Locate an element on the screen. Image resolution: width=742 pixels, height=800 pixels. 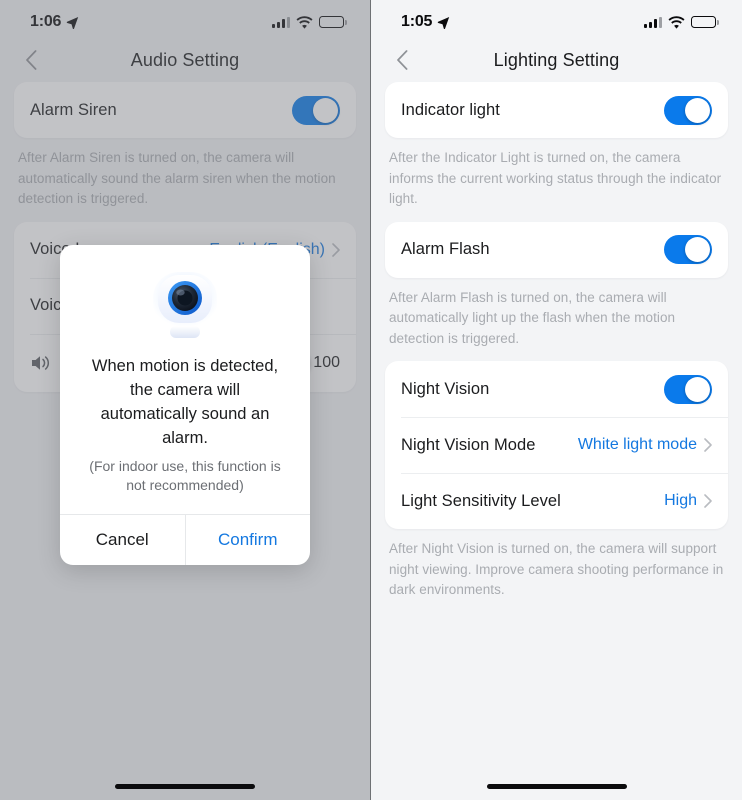
indicator-light-label: Indicator light is located at coordinates (450, 109).